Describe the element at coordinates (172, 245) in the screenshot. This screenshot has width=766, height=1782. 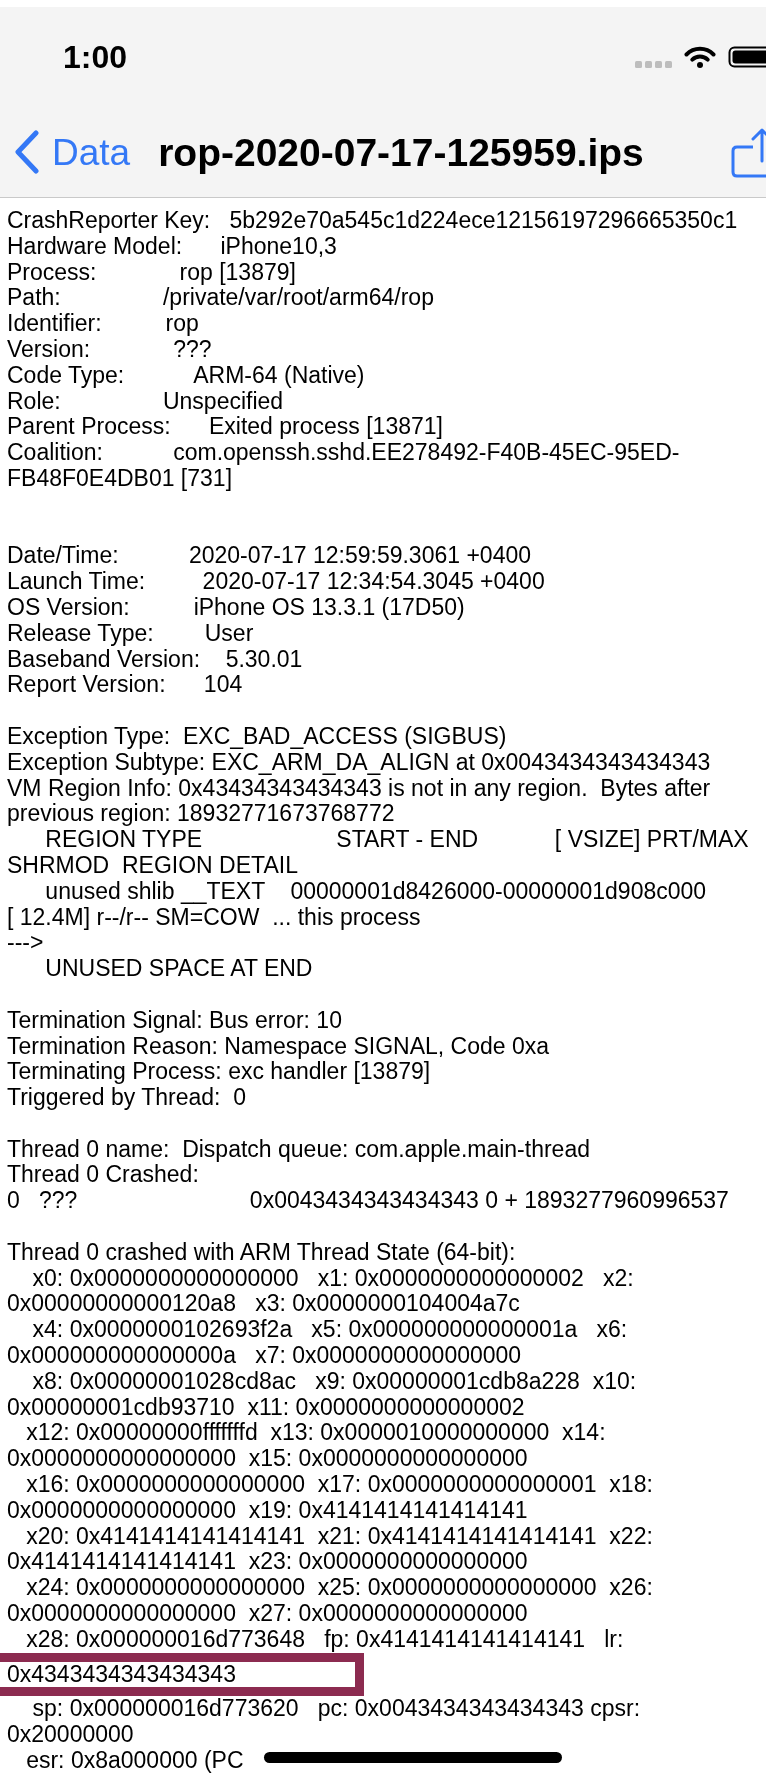
I see `log-line: Hardware Model: iPhone10,3` at that location.